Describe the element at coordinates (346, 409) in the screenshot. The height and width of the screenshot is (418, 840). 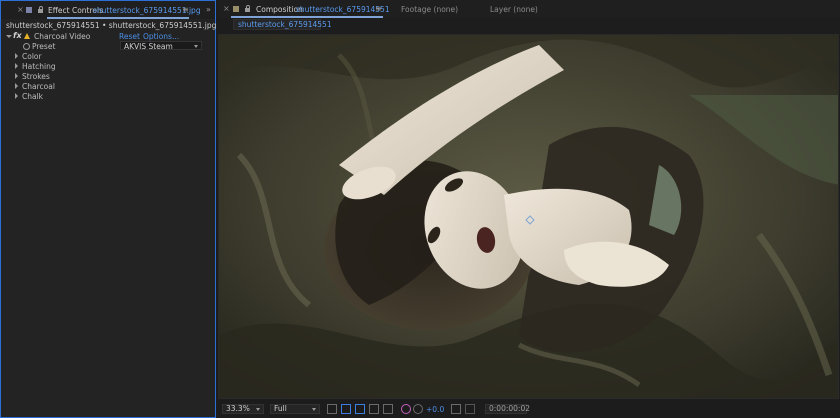
I see `transparency-grid-icon` at that location.